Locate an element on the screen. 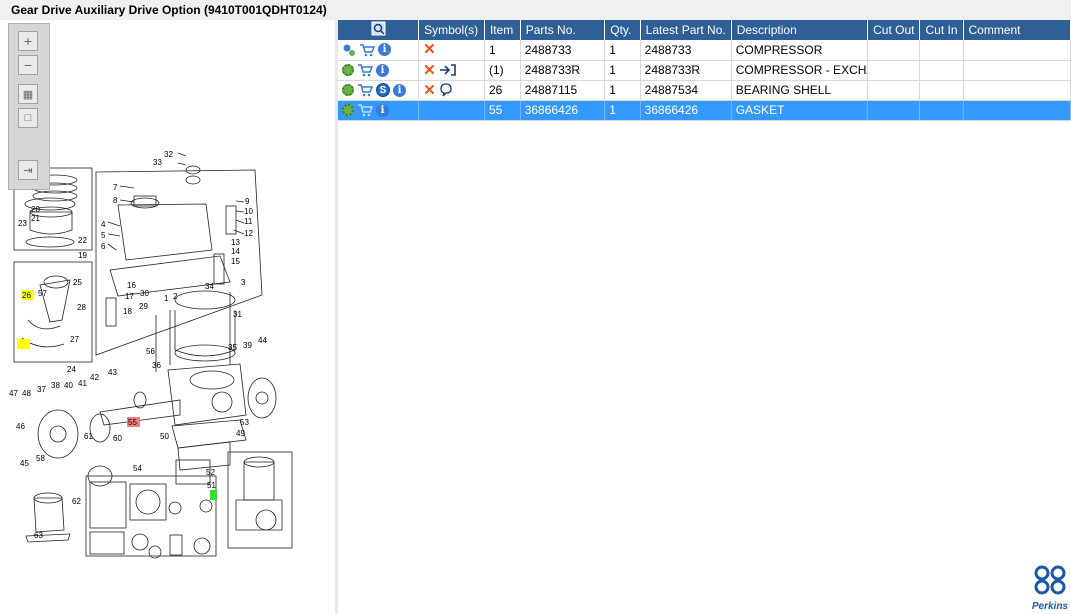 Image resolution: width=1071 pixels, height=614 pixels. column-header-symbols: Symbol(s) is located at coordinates (451, 30).